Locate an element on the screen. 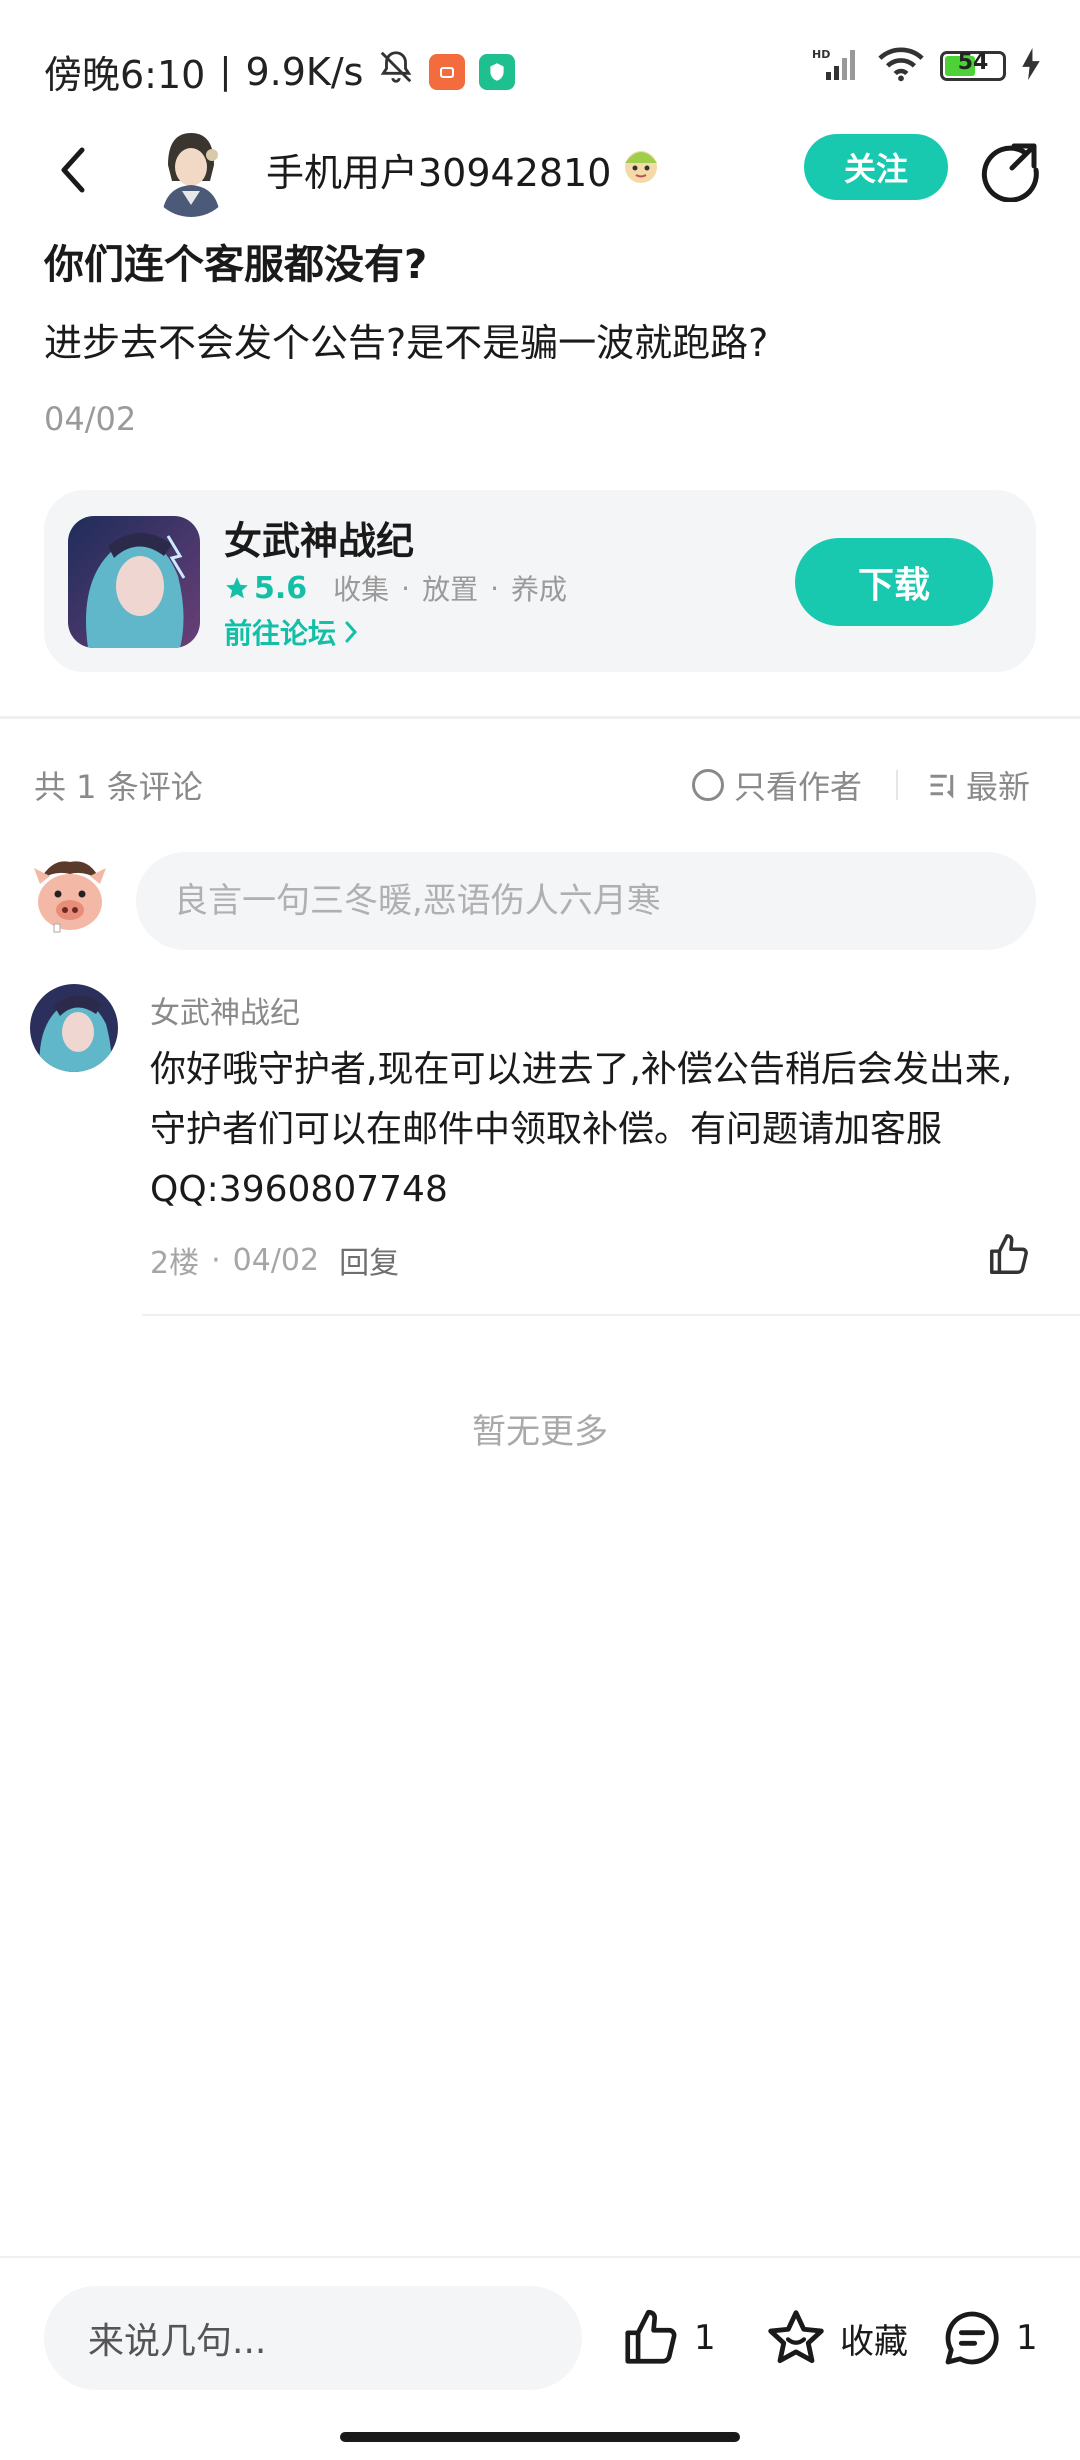 This screenshot has height=2460, width=1080. comment-date: 04/02 is located at coordinates (276, 1260).